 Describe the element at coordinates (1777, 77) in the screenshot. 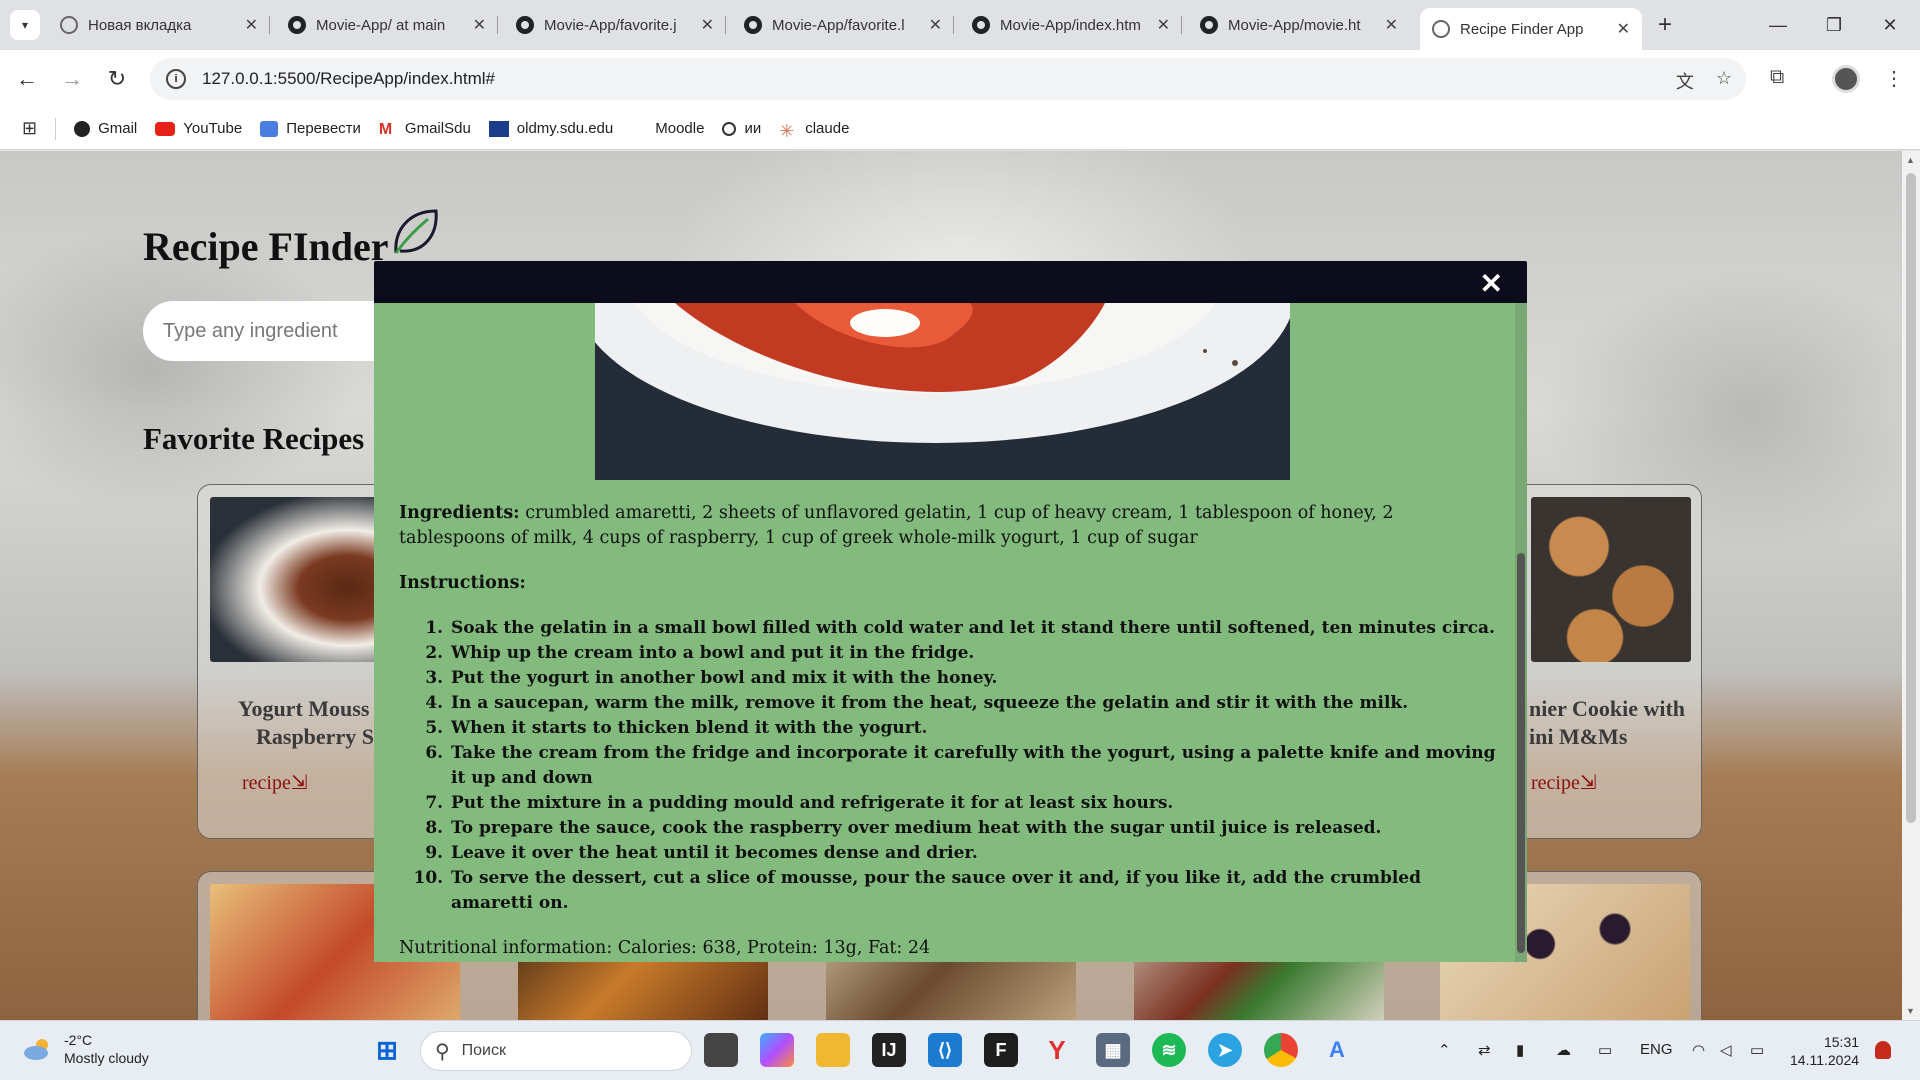

I see `extensions-icon: ⧉` at that location.